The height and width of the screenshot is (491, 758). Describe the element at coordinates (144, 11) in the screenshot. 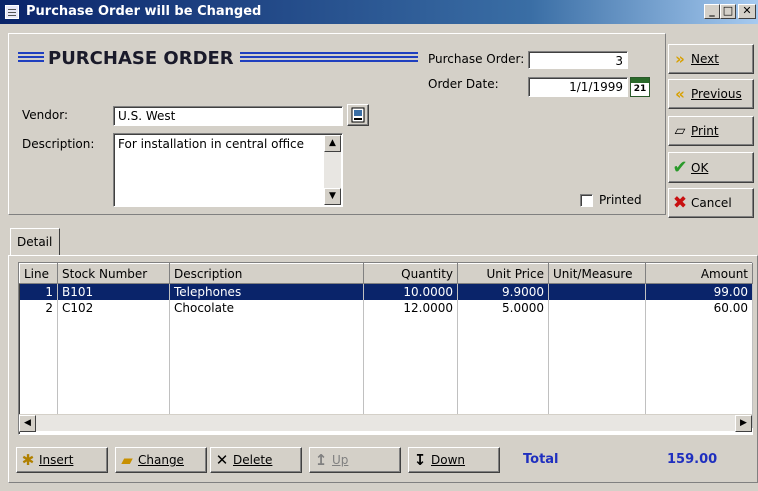

I see `window-title: Purchase Order will be Changed` at that location.